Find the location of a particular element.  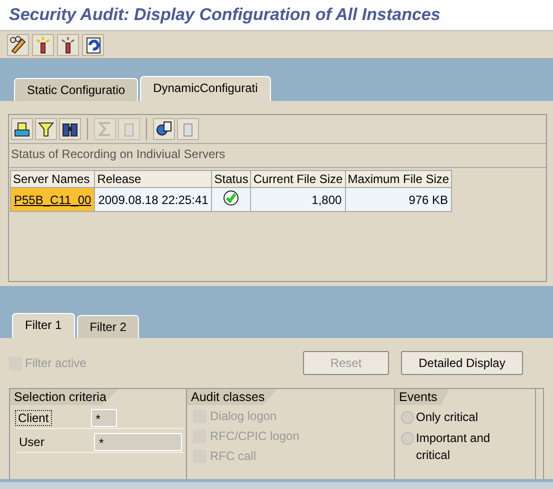

checkbox-label: RFC call is located at coordinates (233, 456).